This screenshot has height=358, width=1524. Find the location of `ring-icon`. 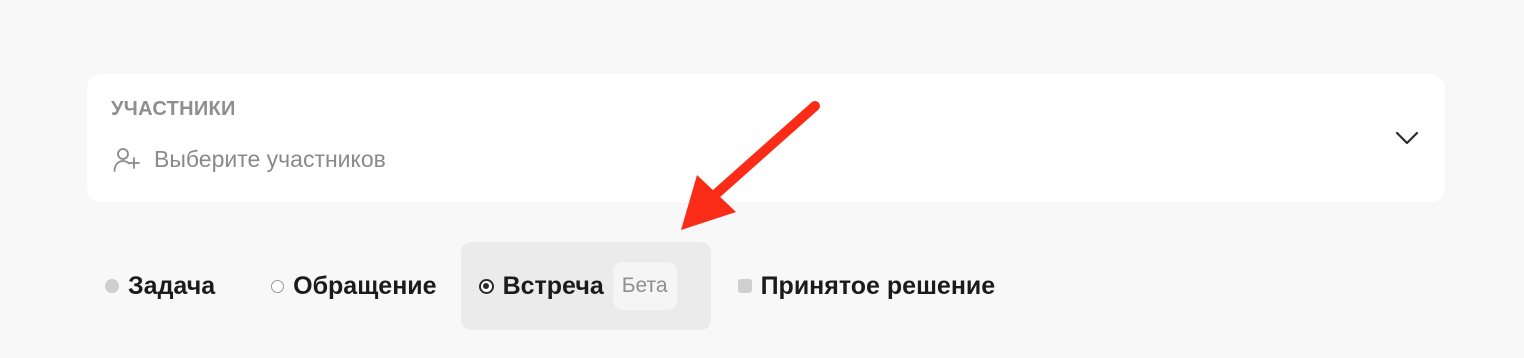

ring-icon is located at coordinates (278, 286).